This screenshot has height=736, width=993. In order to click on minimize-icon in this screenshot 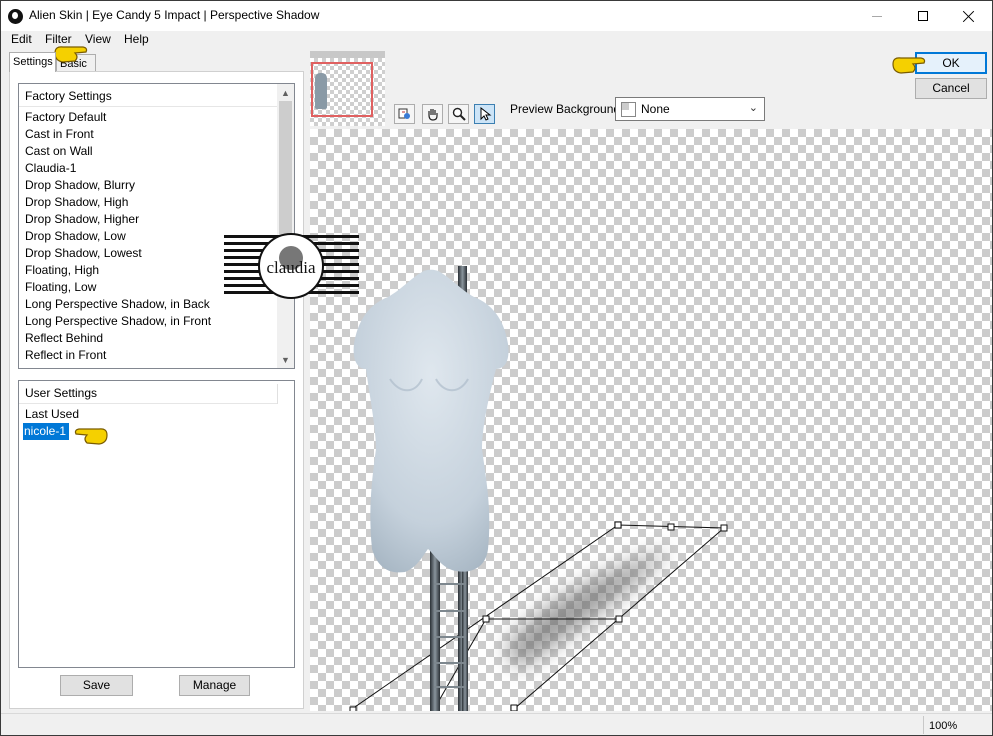, I will do `click(877, 16)`.